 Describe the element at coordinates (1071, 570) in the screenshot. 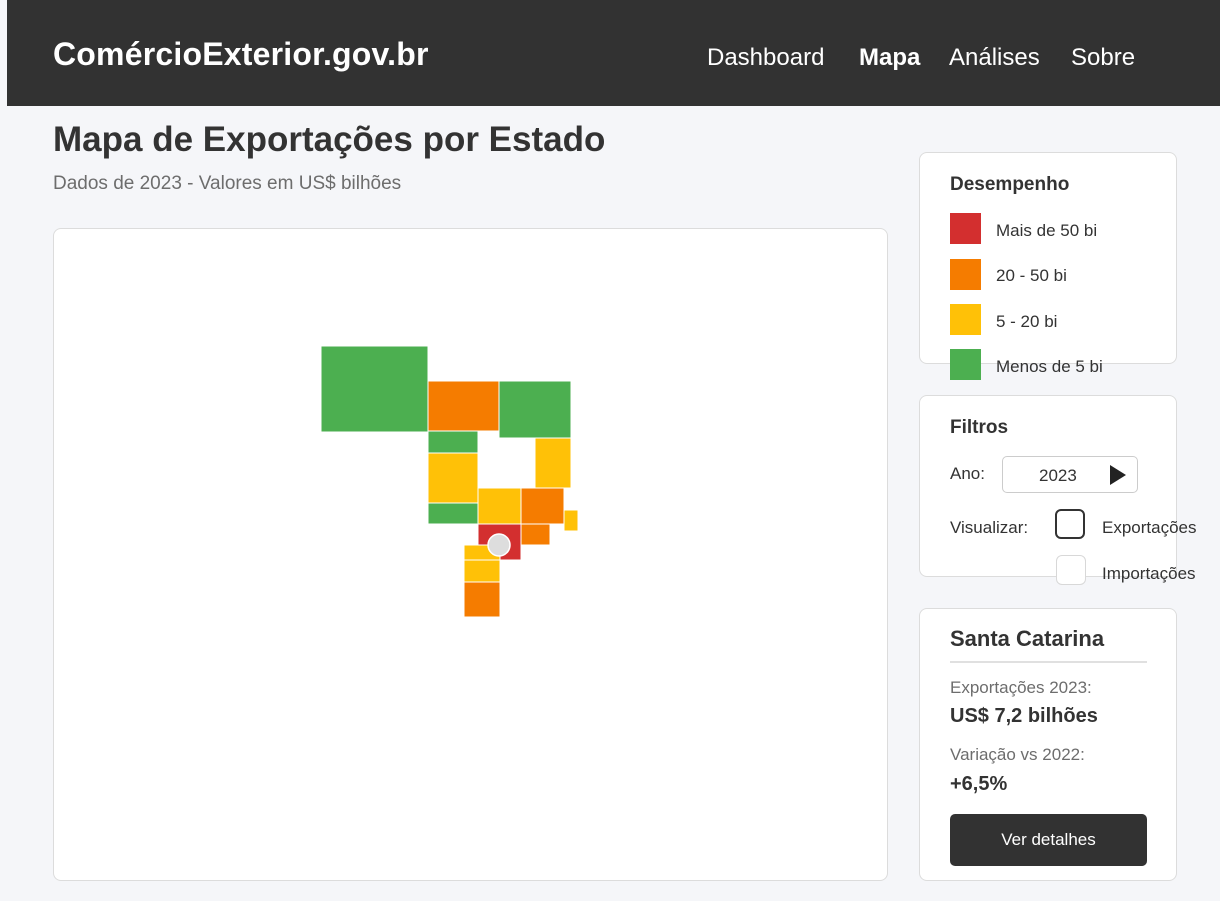

I see `imports-checkbox` at that location.